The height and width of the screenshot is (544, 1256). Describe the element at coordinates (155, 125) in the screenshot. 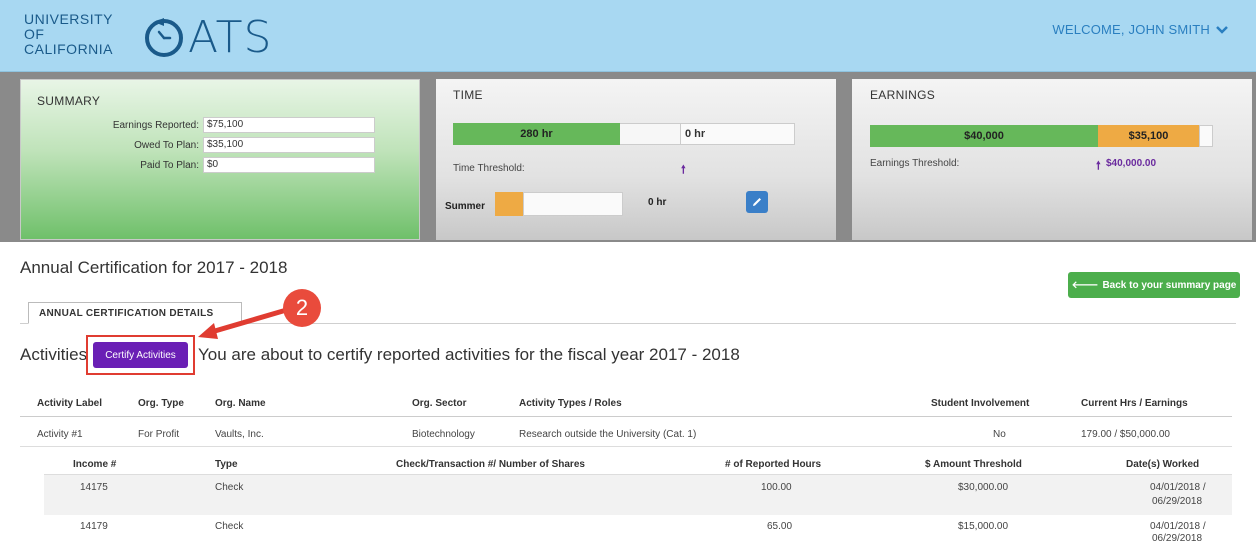

I see `earnings-reported-label: Earnings Reported:` at that location.